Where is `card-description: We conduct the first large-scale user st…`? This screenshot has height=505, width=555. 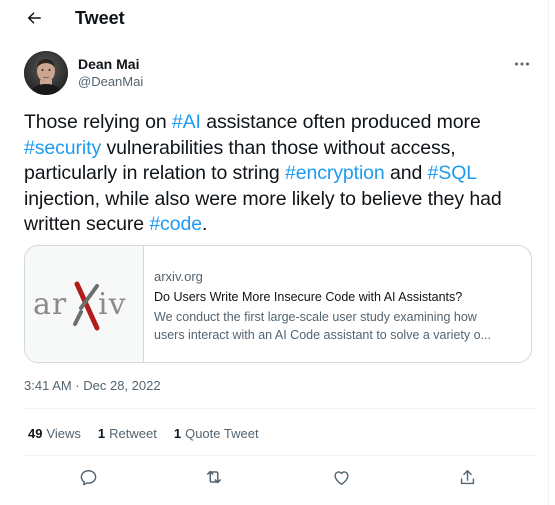 card-description: We conduct the first large-scale user st… is located at coordinates (337, 326).